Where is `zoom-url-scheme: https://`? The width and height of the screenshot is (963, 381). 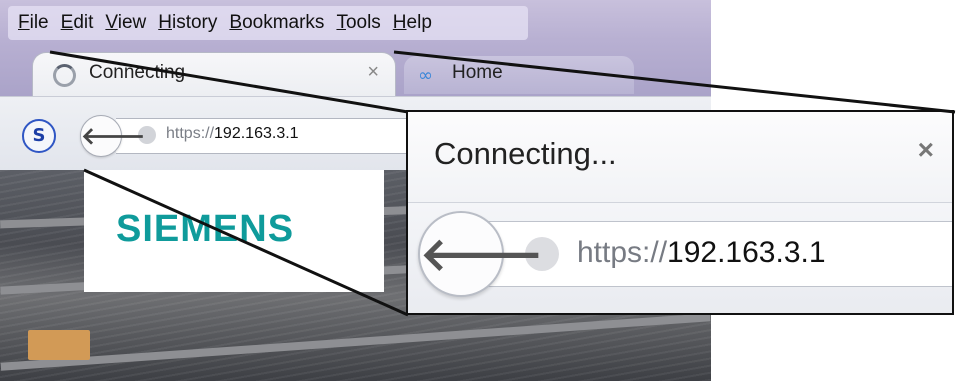
zoom-url-scheme: https:// is located at coordinates (622, 252).